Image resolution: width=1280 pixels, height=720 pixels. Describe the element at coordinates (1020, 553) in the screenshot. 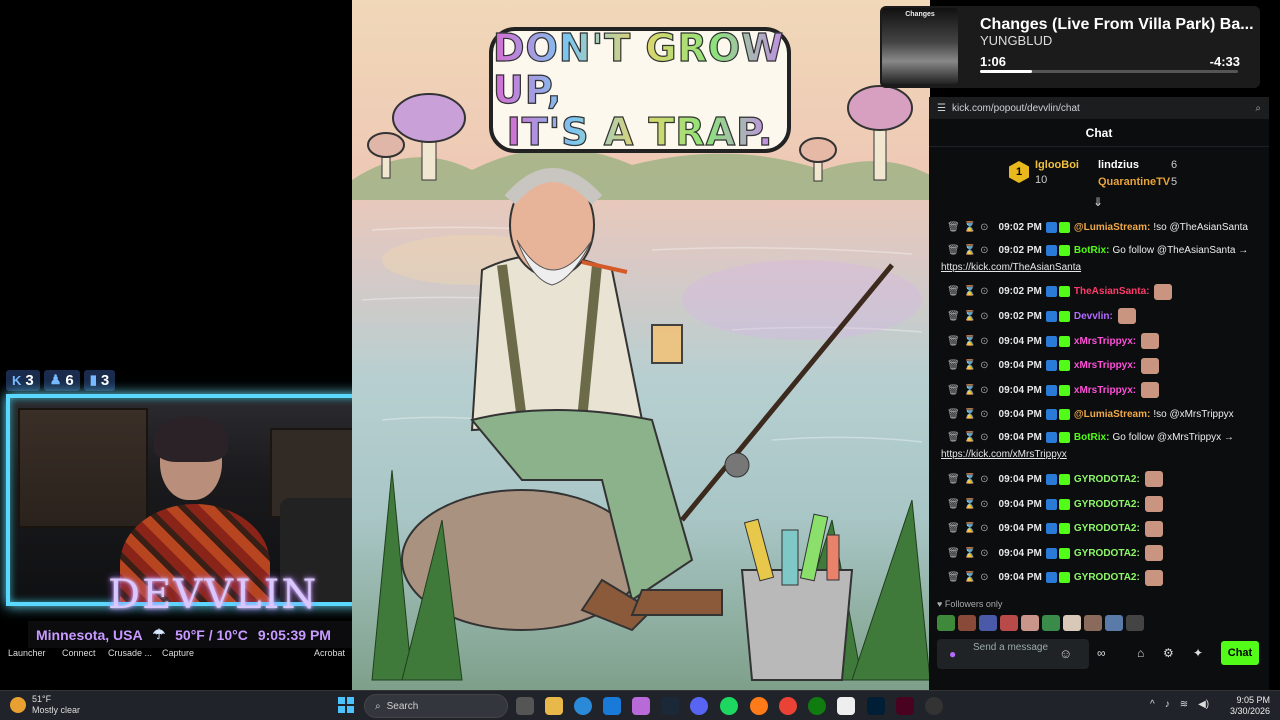

I see `message-time: 09:04 PM` at that location.